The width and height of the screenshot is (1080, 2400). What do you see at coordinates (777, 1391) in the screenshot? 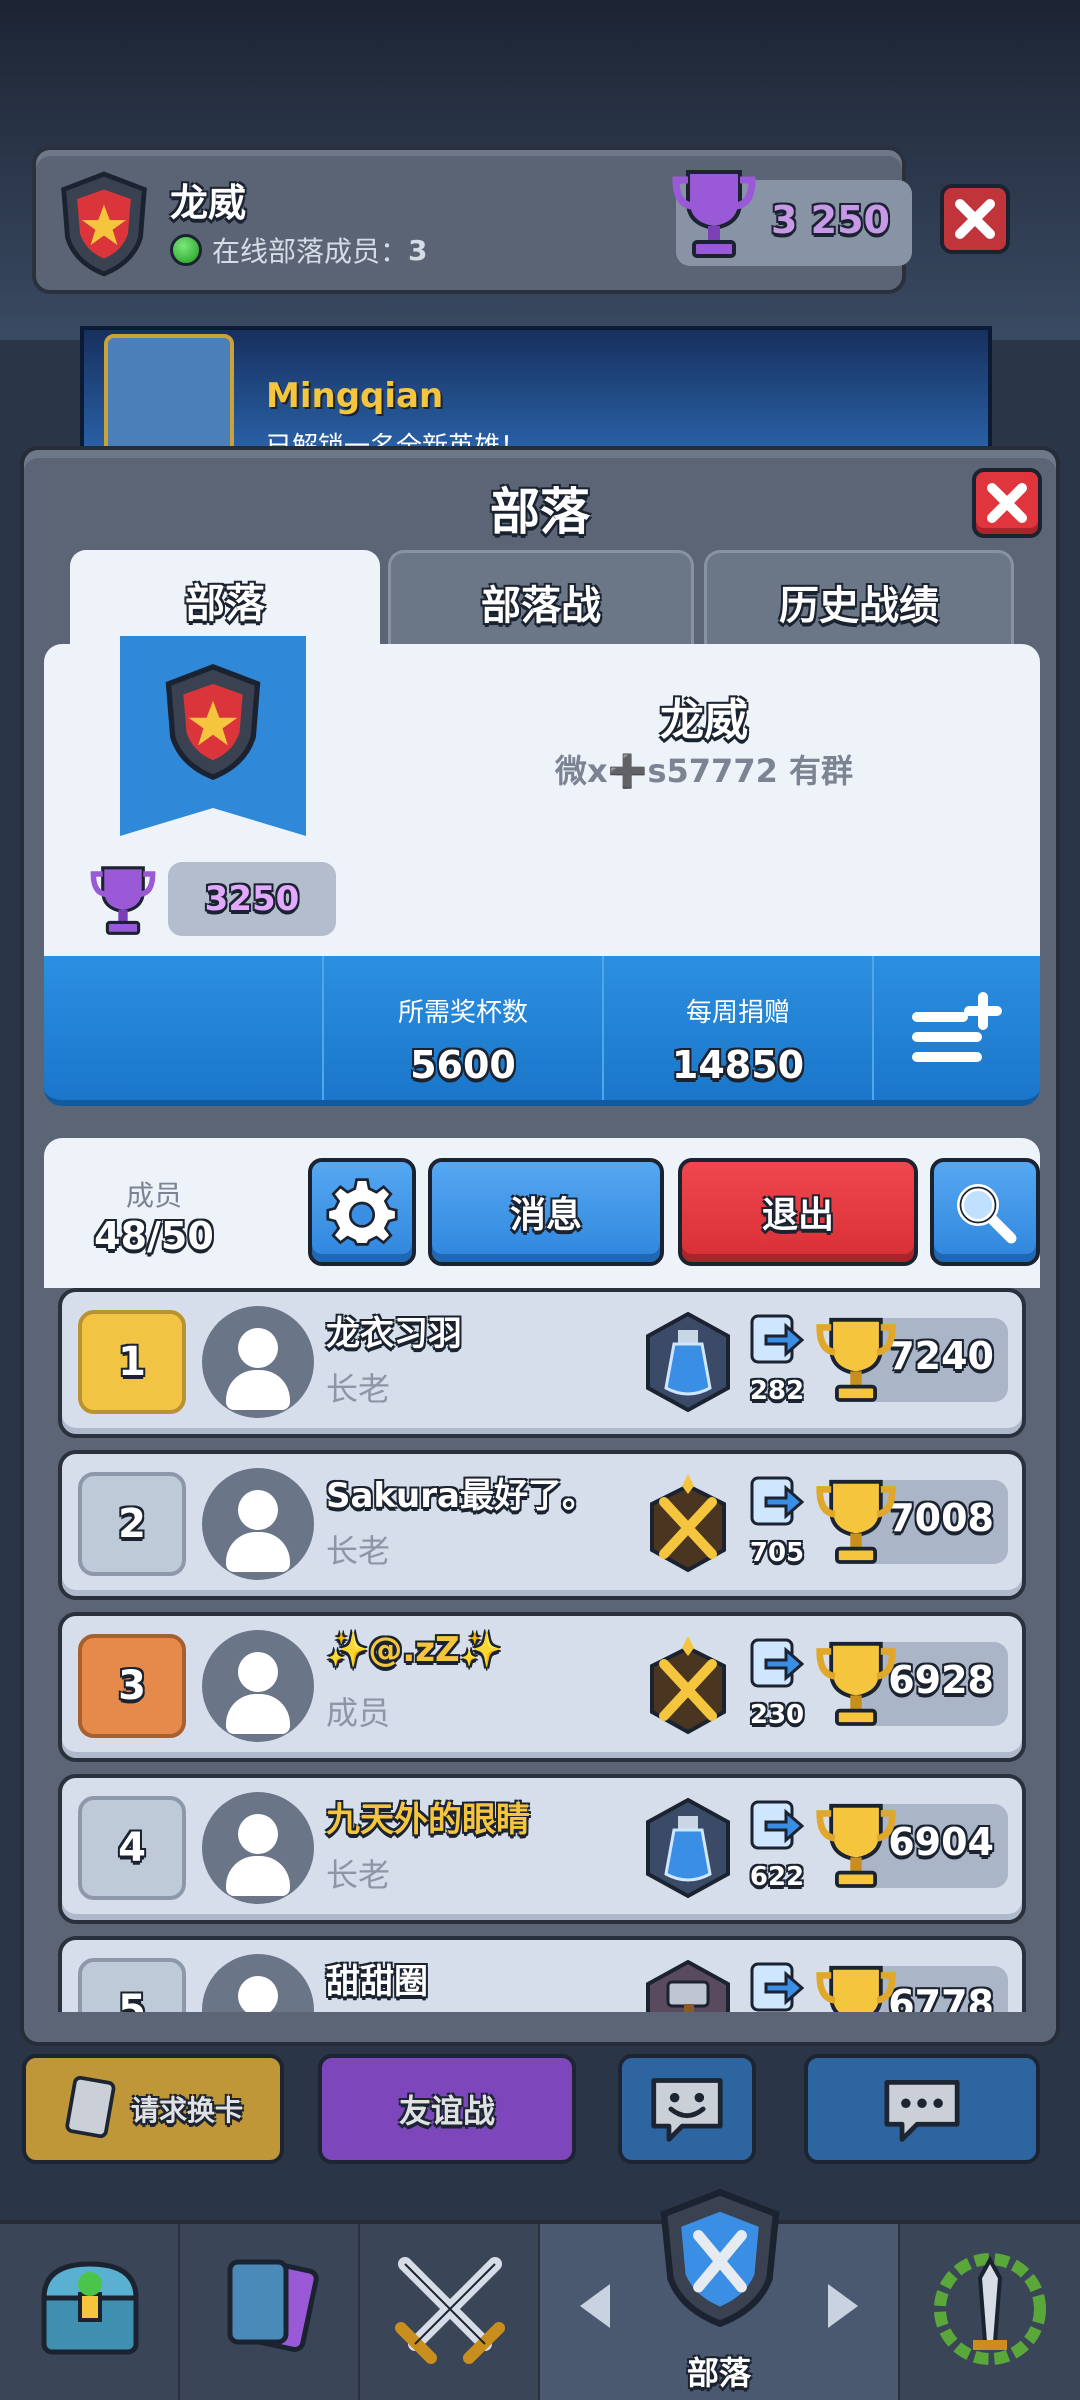
I see `donation-count: 282` at bounding box center [777, 1391].